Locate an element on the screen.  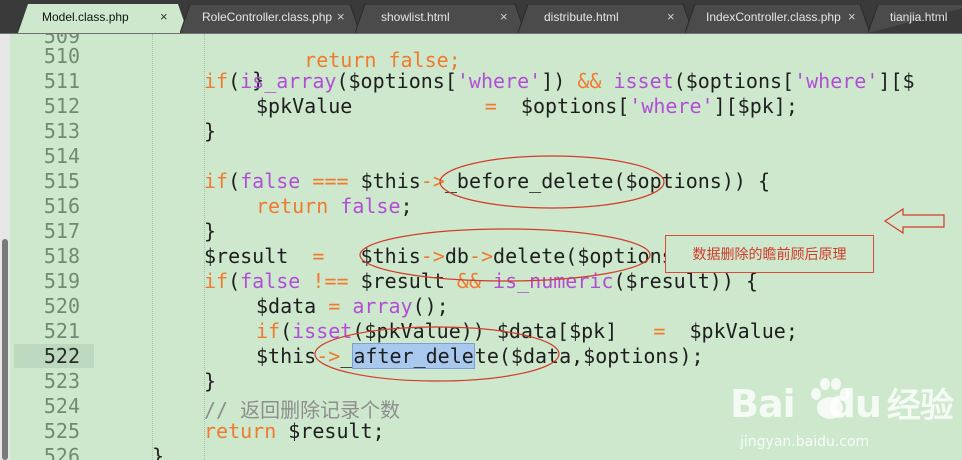
annotation-ellipse-after-delete is located at coordinates (437, 354).